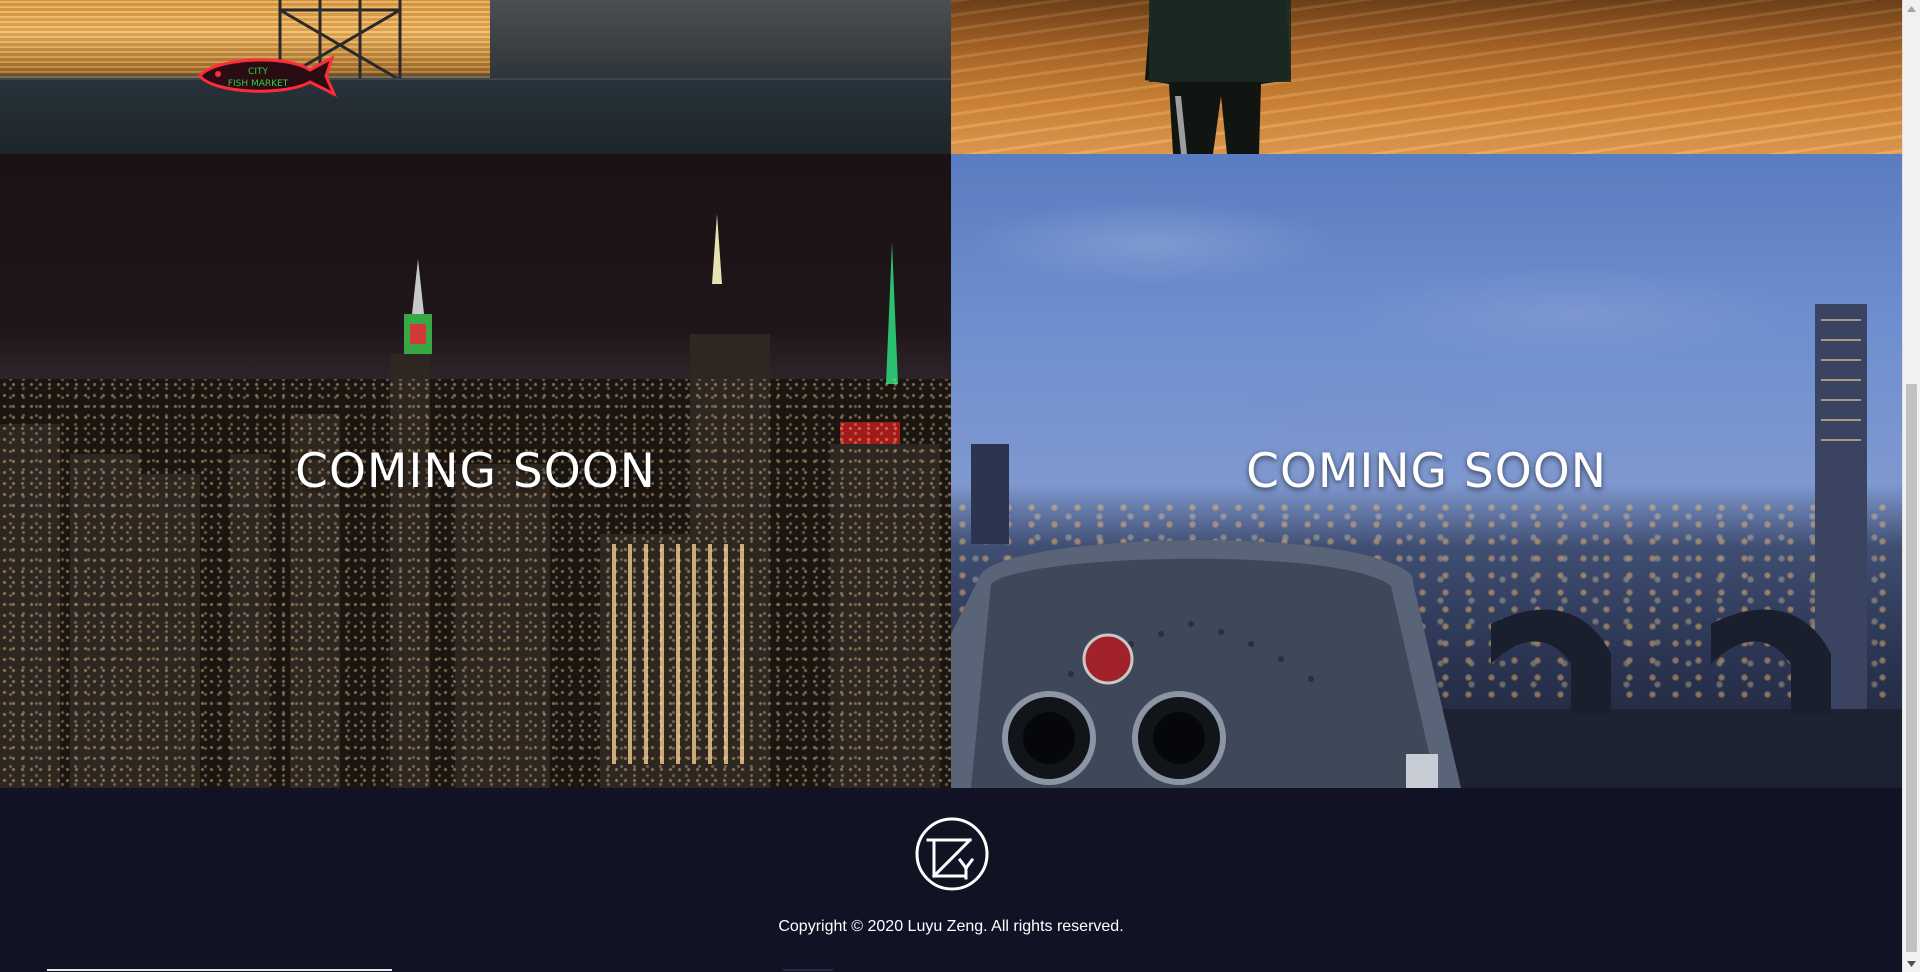  Describe the element at coordinates (1218, 77) in the screenshot. I see `player-silhouette` at that location.